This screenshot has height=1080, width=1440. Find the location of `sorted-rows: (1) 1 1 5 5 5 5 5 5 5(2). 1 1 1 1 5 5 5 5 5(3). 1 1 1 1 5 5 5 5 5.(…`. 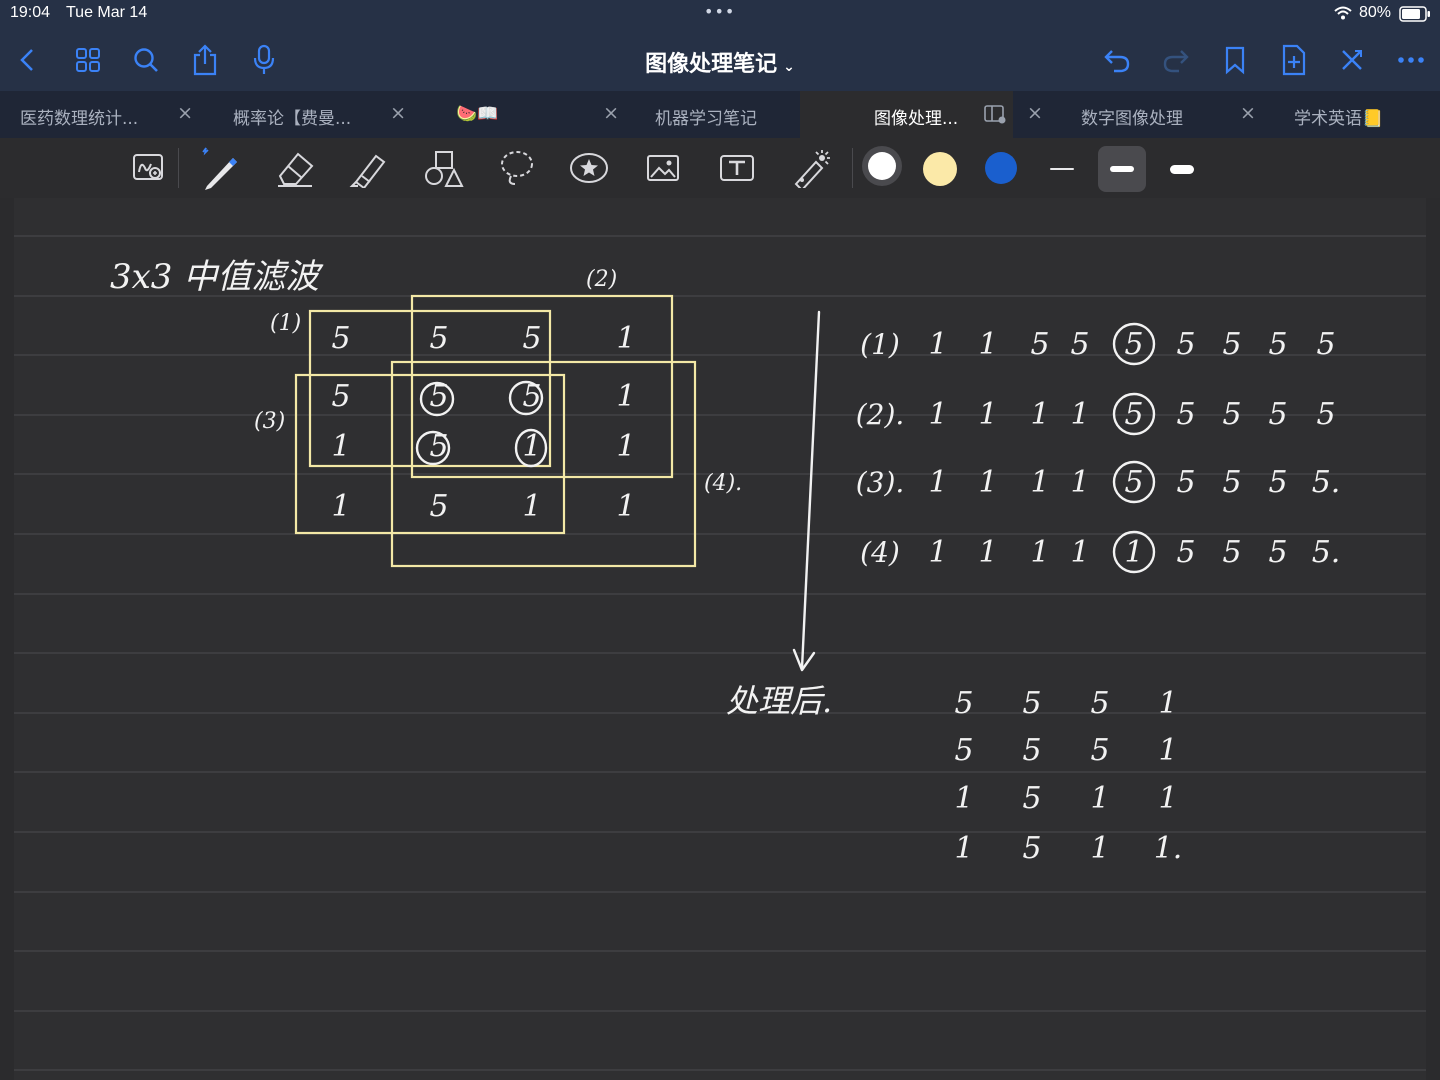

sorted-rows: (1) 1 1 5 5 5 5 5 5 5(2). 1 1 1 1 5 5 5 5 5(3). 1 1 1 1 5 5 5 5 5.(… is located at coordinates (1098, 448).